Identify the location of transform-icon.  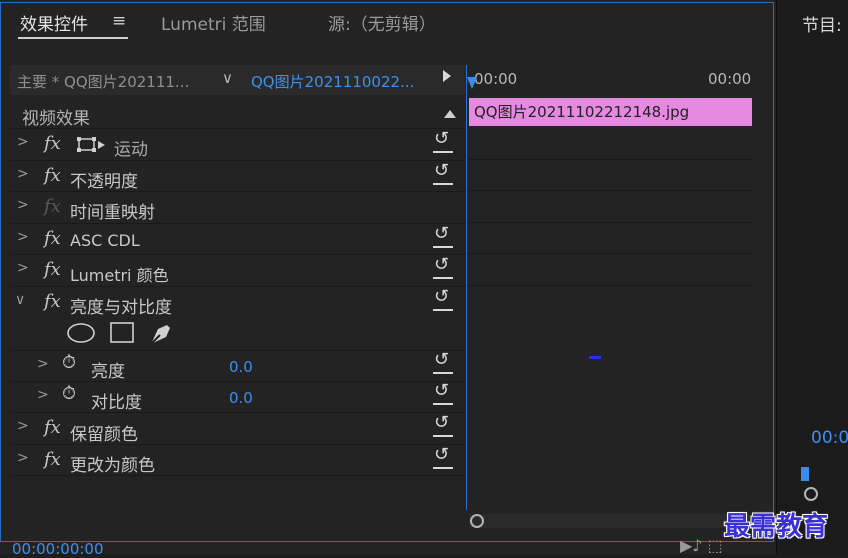
(92, 145).